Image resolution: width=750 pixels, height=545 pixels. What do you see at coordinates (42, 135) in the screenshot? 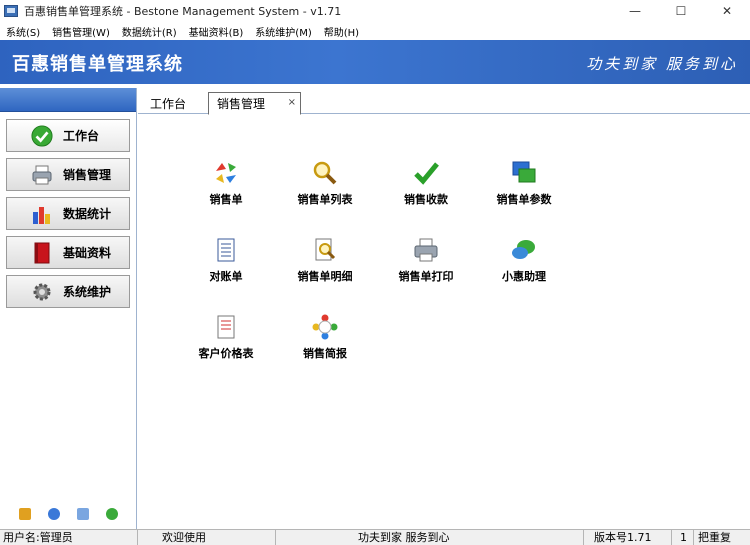
I see `green-check-icon` at bounding box center [42, 135].